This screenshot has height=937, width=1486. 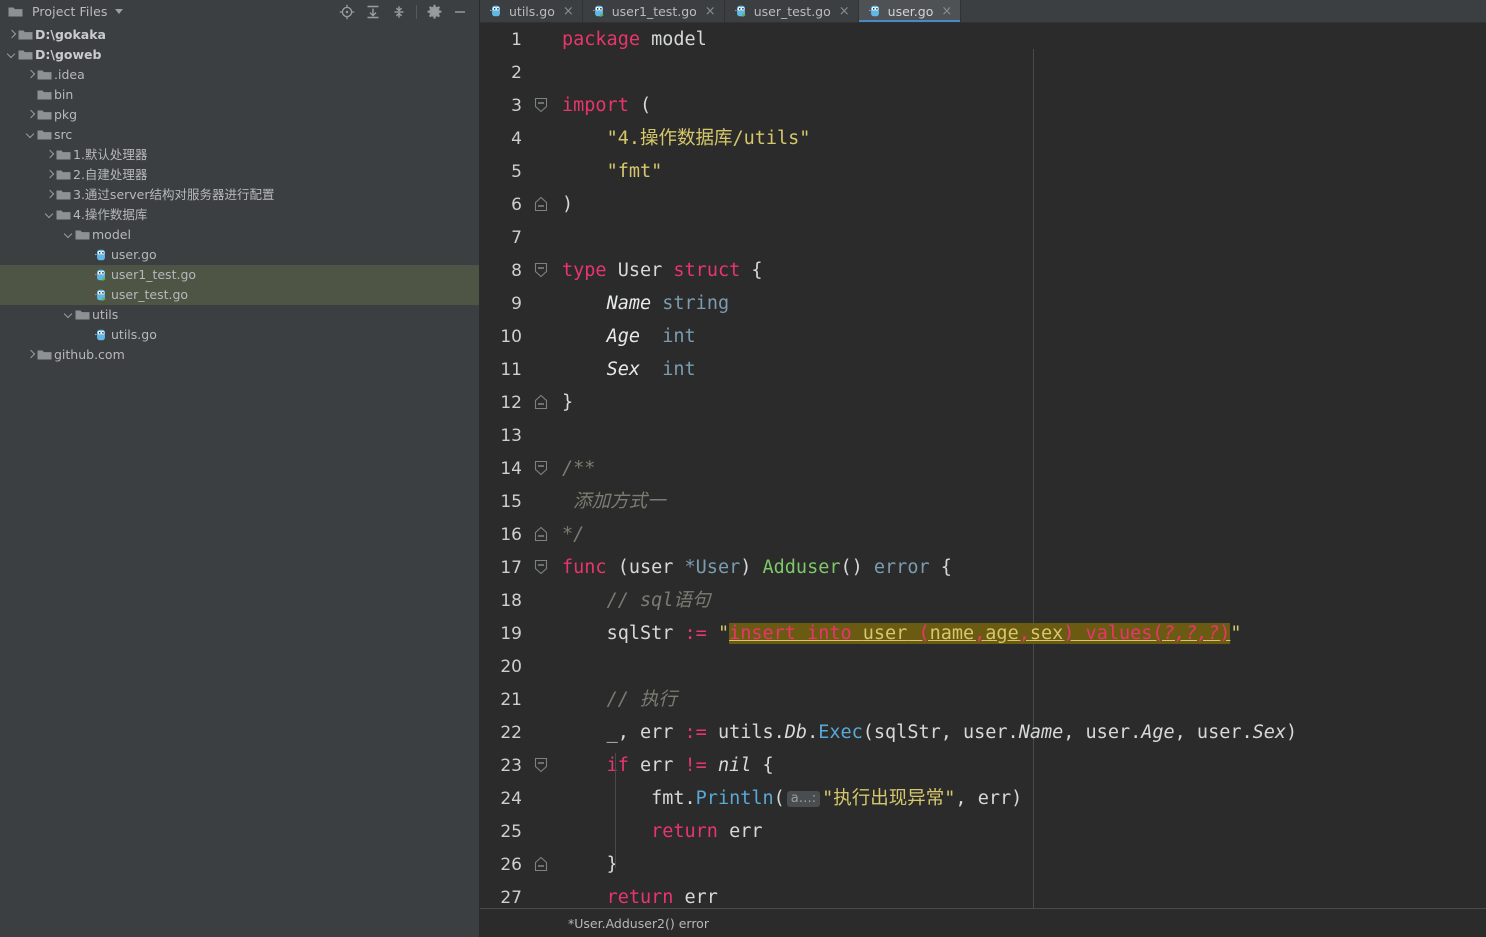 I want to click on code-line: 24 fmt.Println(a…: "执行出现异常", err), so click(x=983, y=798).